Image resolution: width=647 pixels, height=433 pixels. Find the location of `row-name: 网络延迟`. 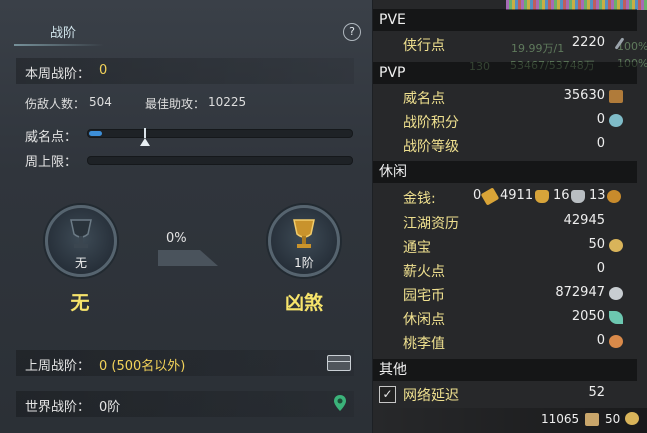

row-name: 网络延迟 is located at coordinates (431, 396).